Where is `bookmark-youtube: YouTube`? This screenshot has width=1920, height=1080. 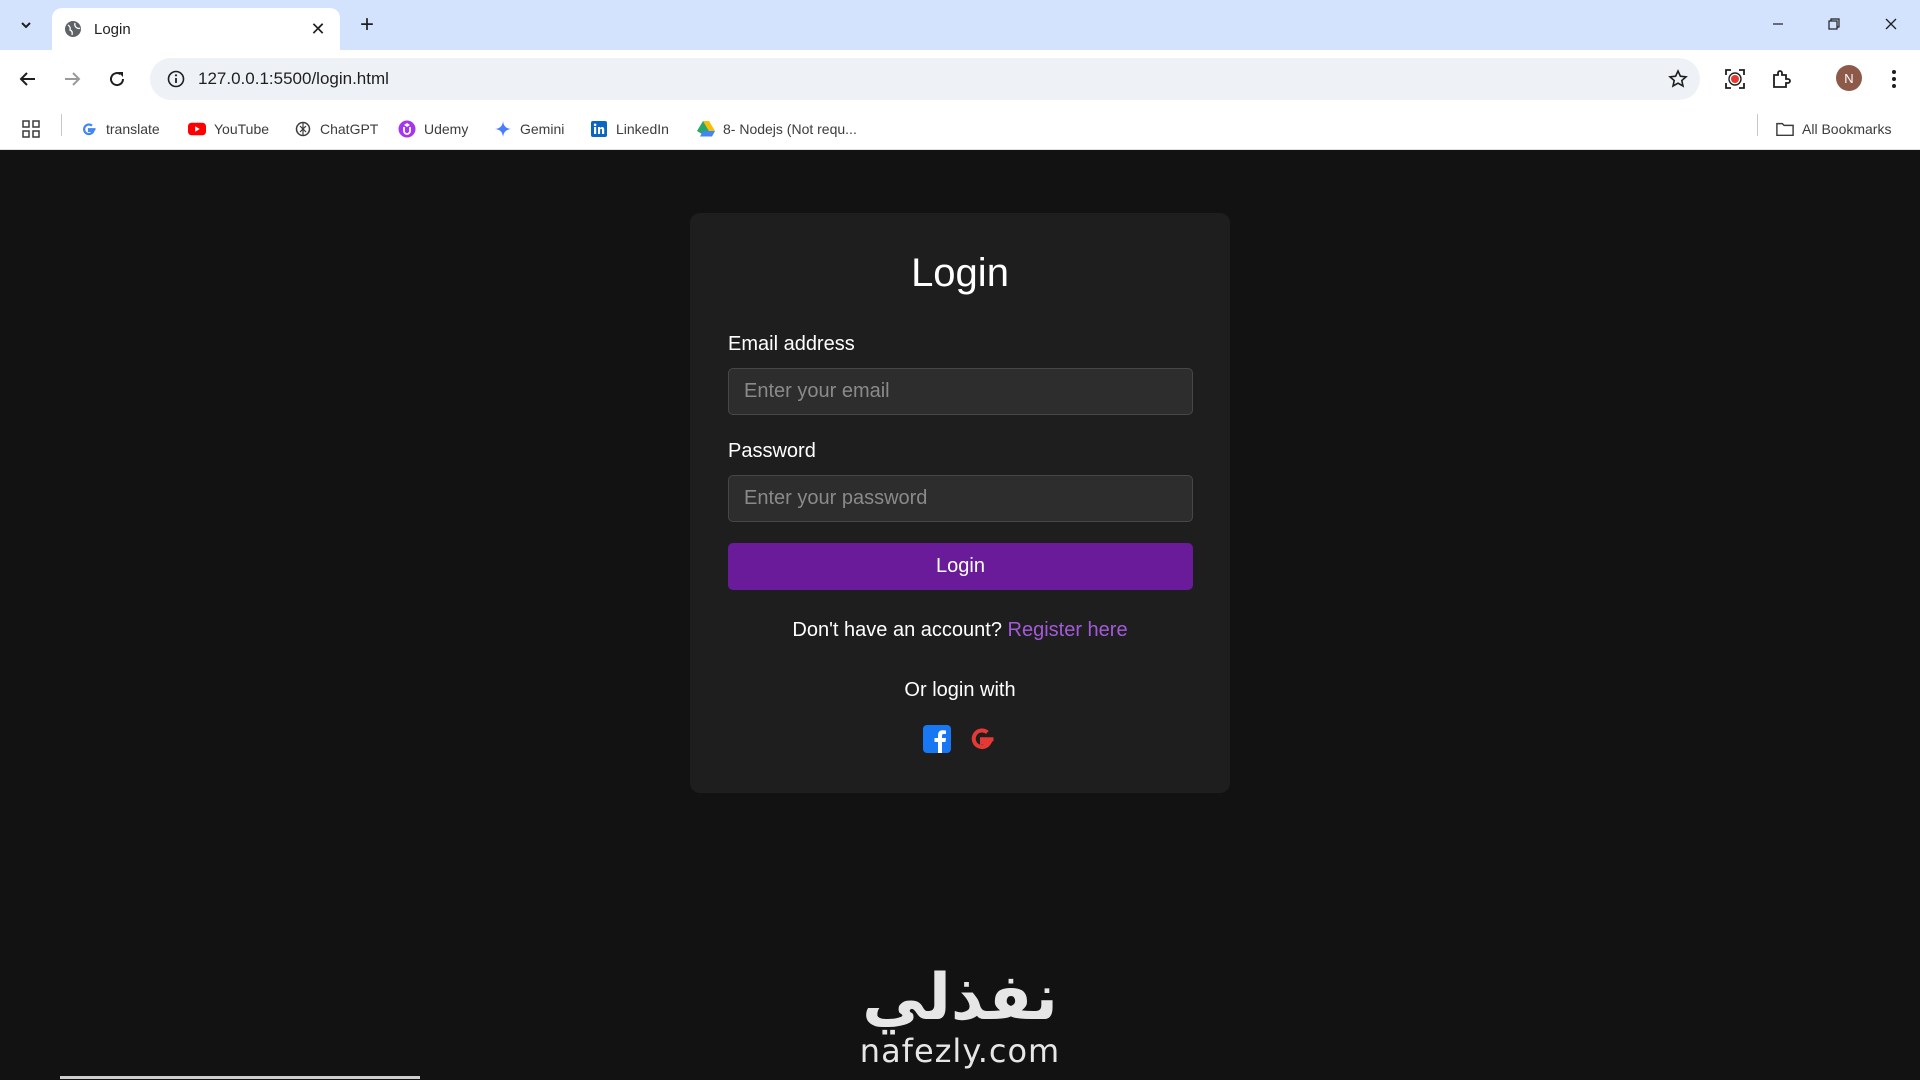
bookmark-youtube: YouTube is located at coordinates (228, 129).